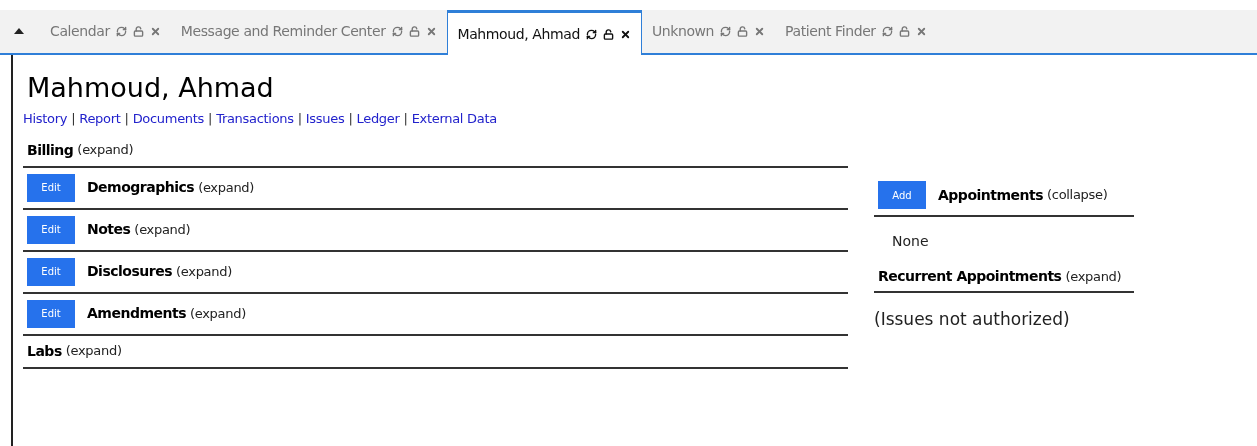 The width and height of the screenshot is (1257, 446). Describe the element at coordinates (50, 150) in the screenshot. I see `section-title: Billing` at that location.